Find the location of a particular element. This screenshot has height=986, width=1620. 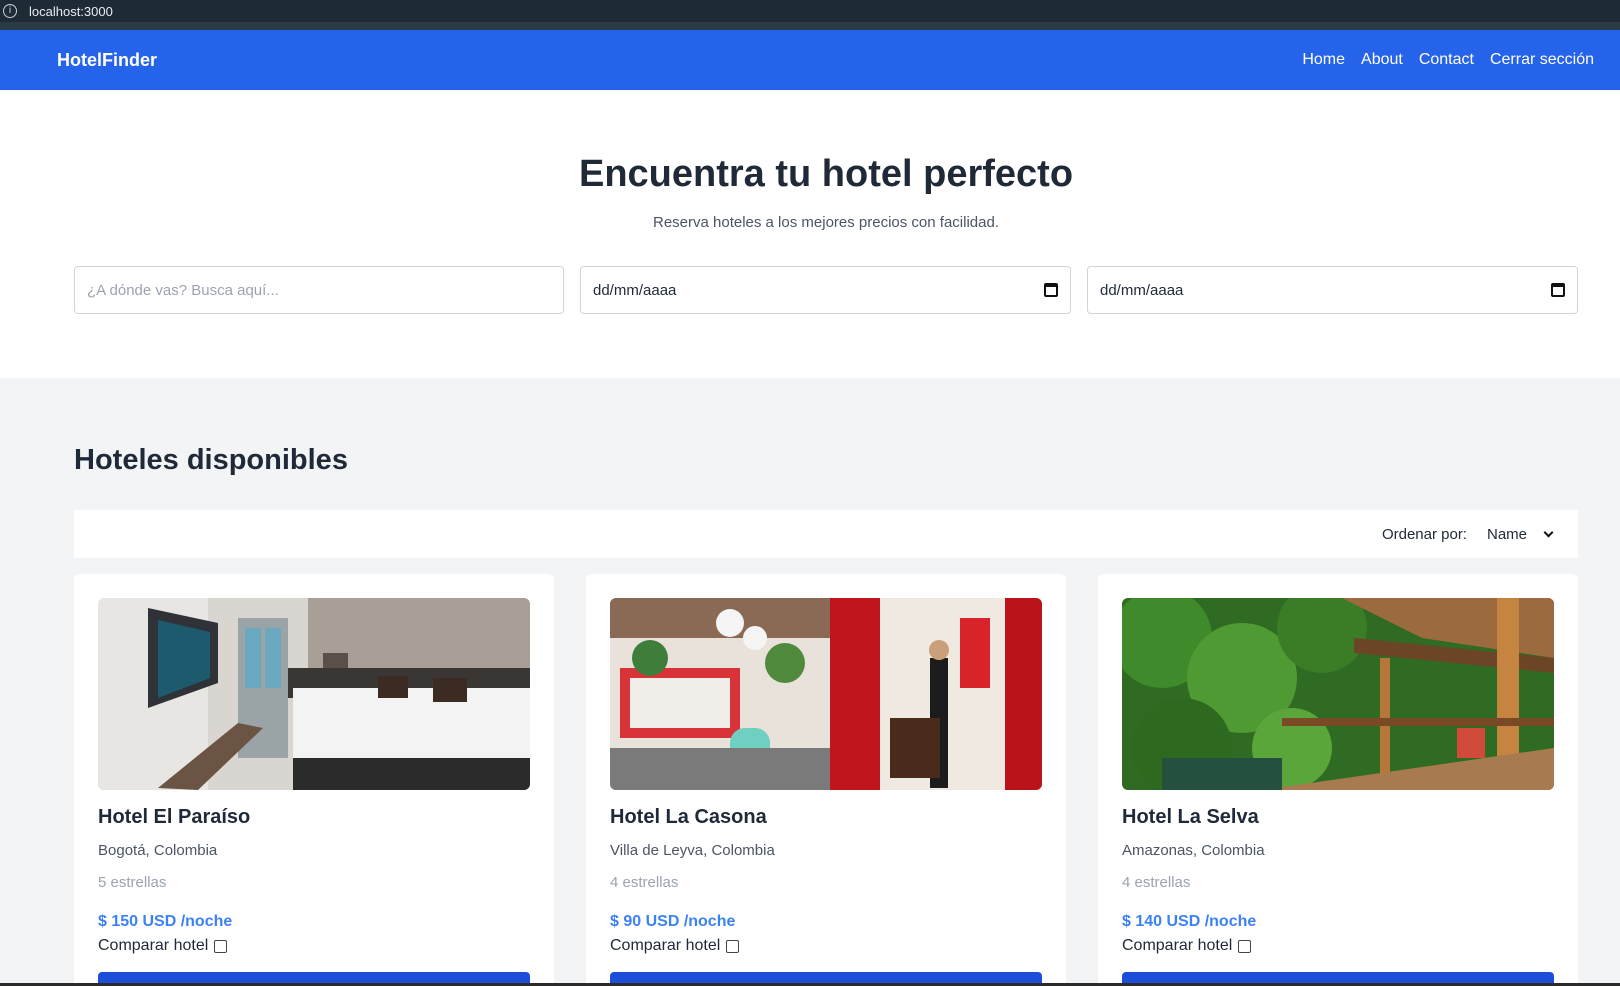

checkin-date-field: dd/mm/aaaa is located at coordinates (825, 290).